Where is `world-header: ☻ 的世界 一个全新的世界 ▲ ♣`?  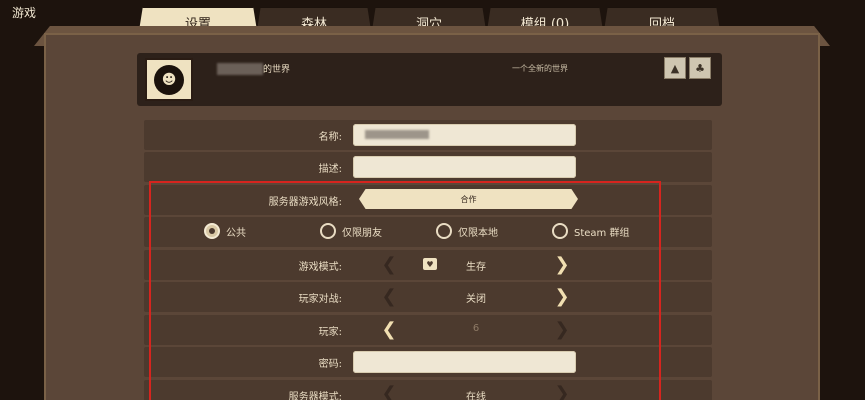 world-header: ☻ 的世界 一个全新的世界 ▲ ♣ is located at coordinates (429, 79).